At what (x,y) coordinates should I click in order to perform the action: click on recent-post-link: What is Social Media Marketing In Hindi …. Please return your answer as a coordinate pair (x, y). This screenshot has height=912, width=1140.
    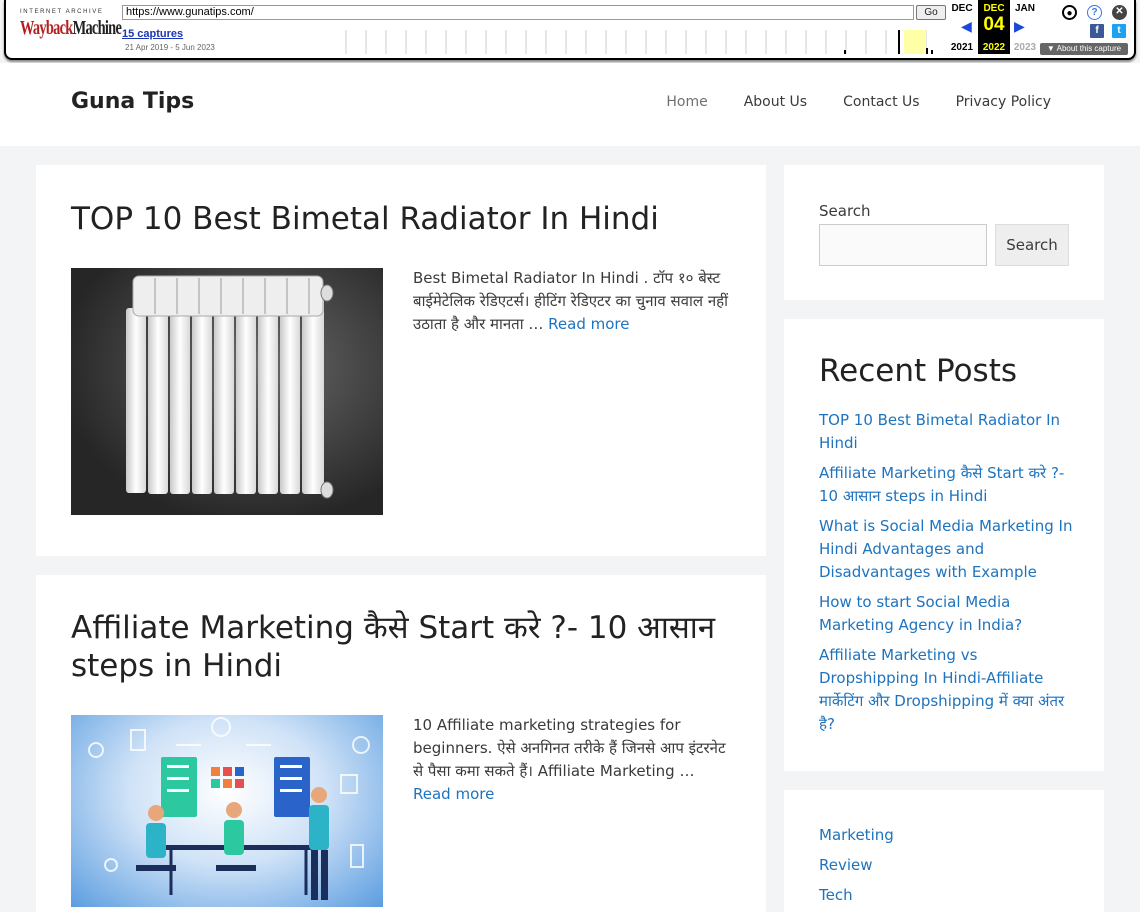
    Looking at the image, I should click on (946, 549).